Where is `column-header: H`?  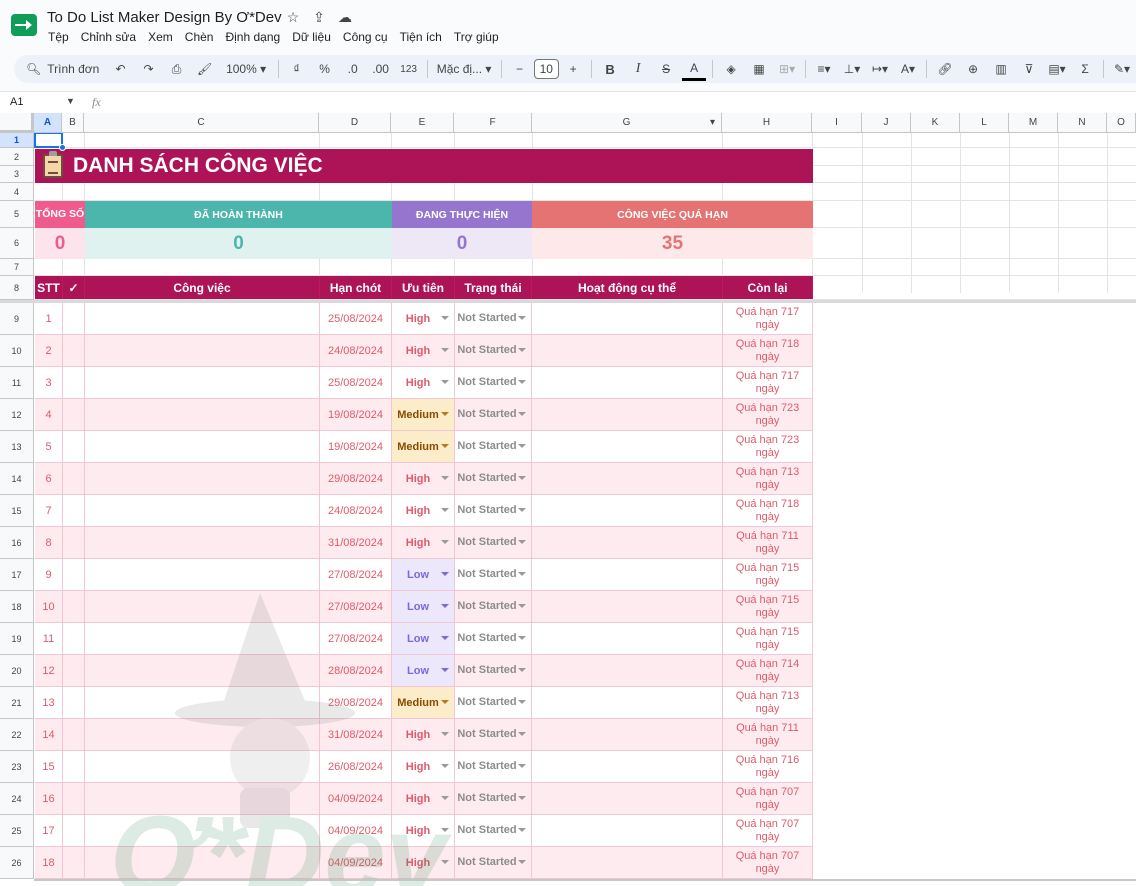 column-header: H is located at coordinates (767, 123).